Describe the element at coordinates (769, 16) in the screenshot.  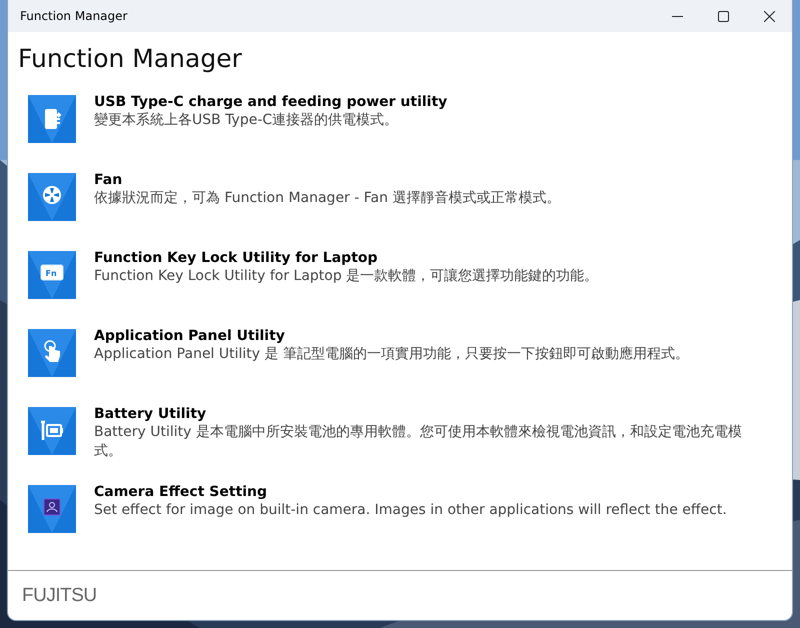
I see `close-icon` at that location.